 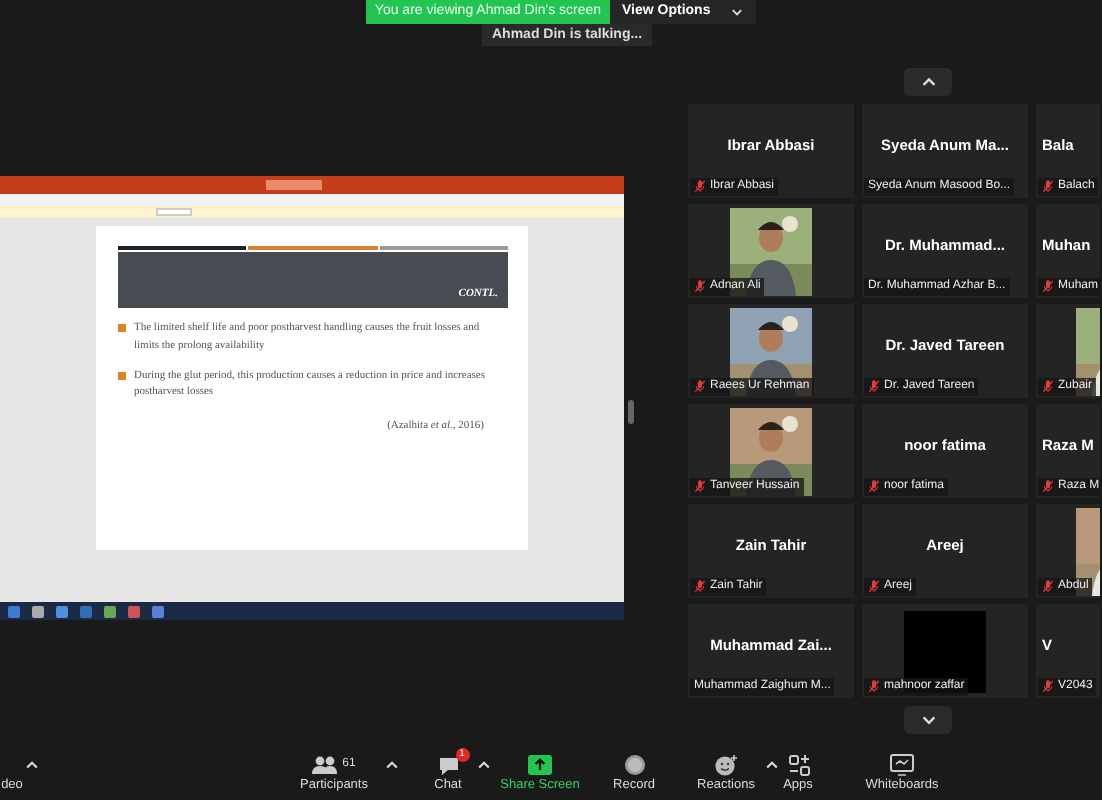 I want to click on whiteboard-icon, so click(x=902, y=764).